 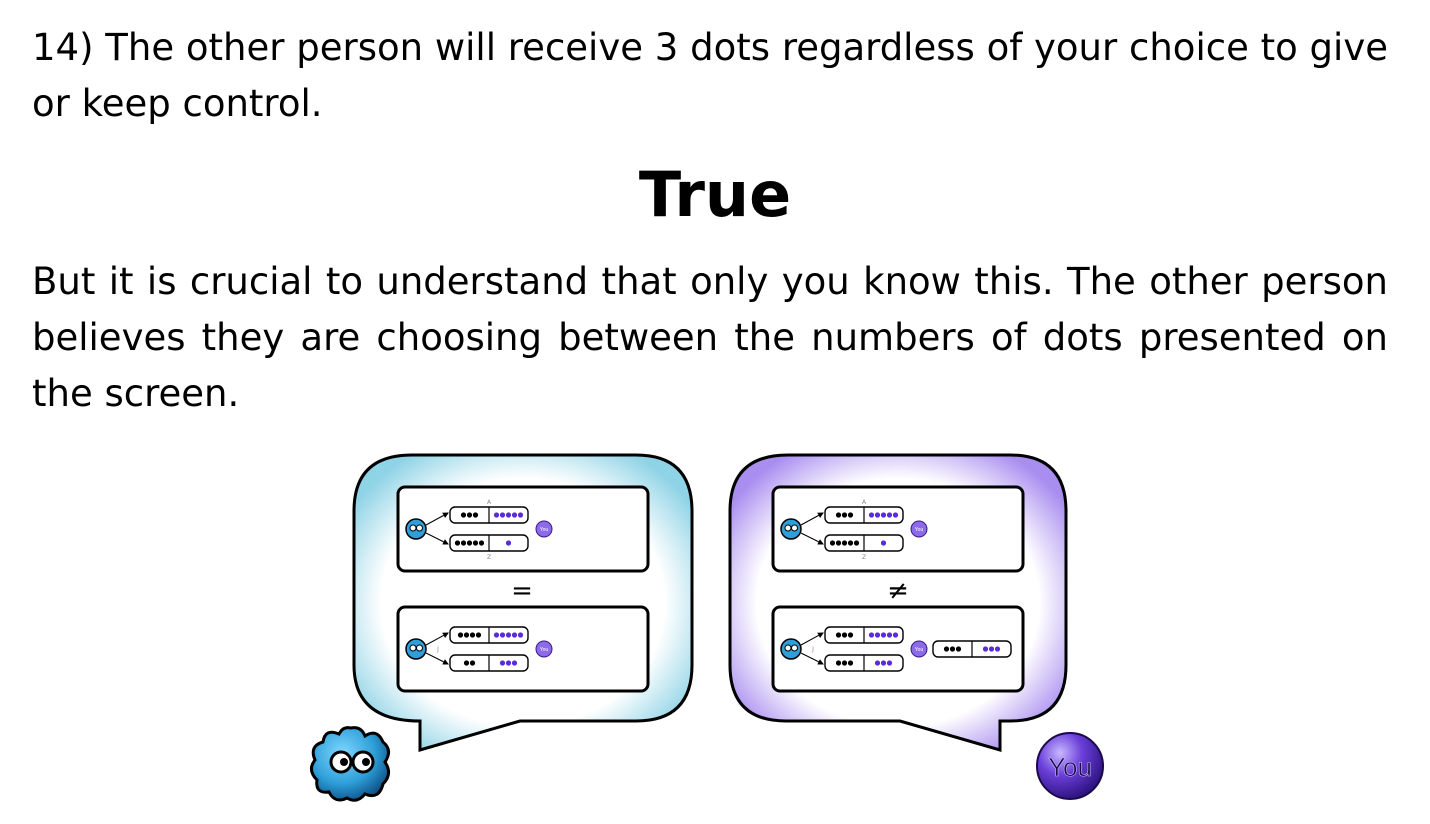 What do you see at coordinates (898, 649) in the screenshot?
I see `right-bottom-panel: JKYou` at bounding box center [898, 649].